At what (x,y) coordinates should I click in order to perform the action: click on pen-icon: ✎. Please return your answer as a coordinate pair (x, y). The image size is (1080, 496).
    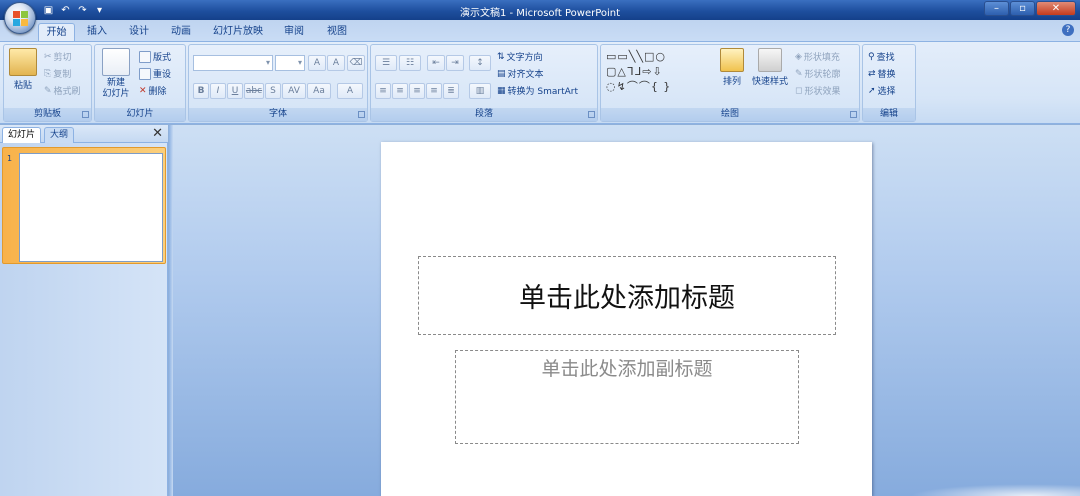
    Looking at the image, I should click on (799, 73).